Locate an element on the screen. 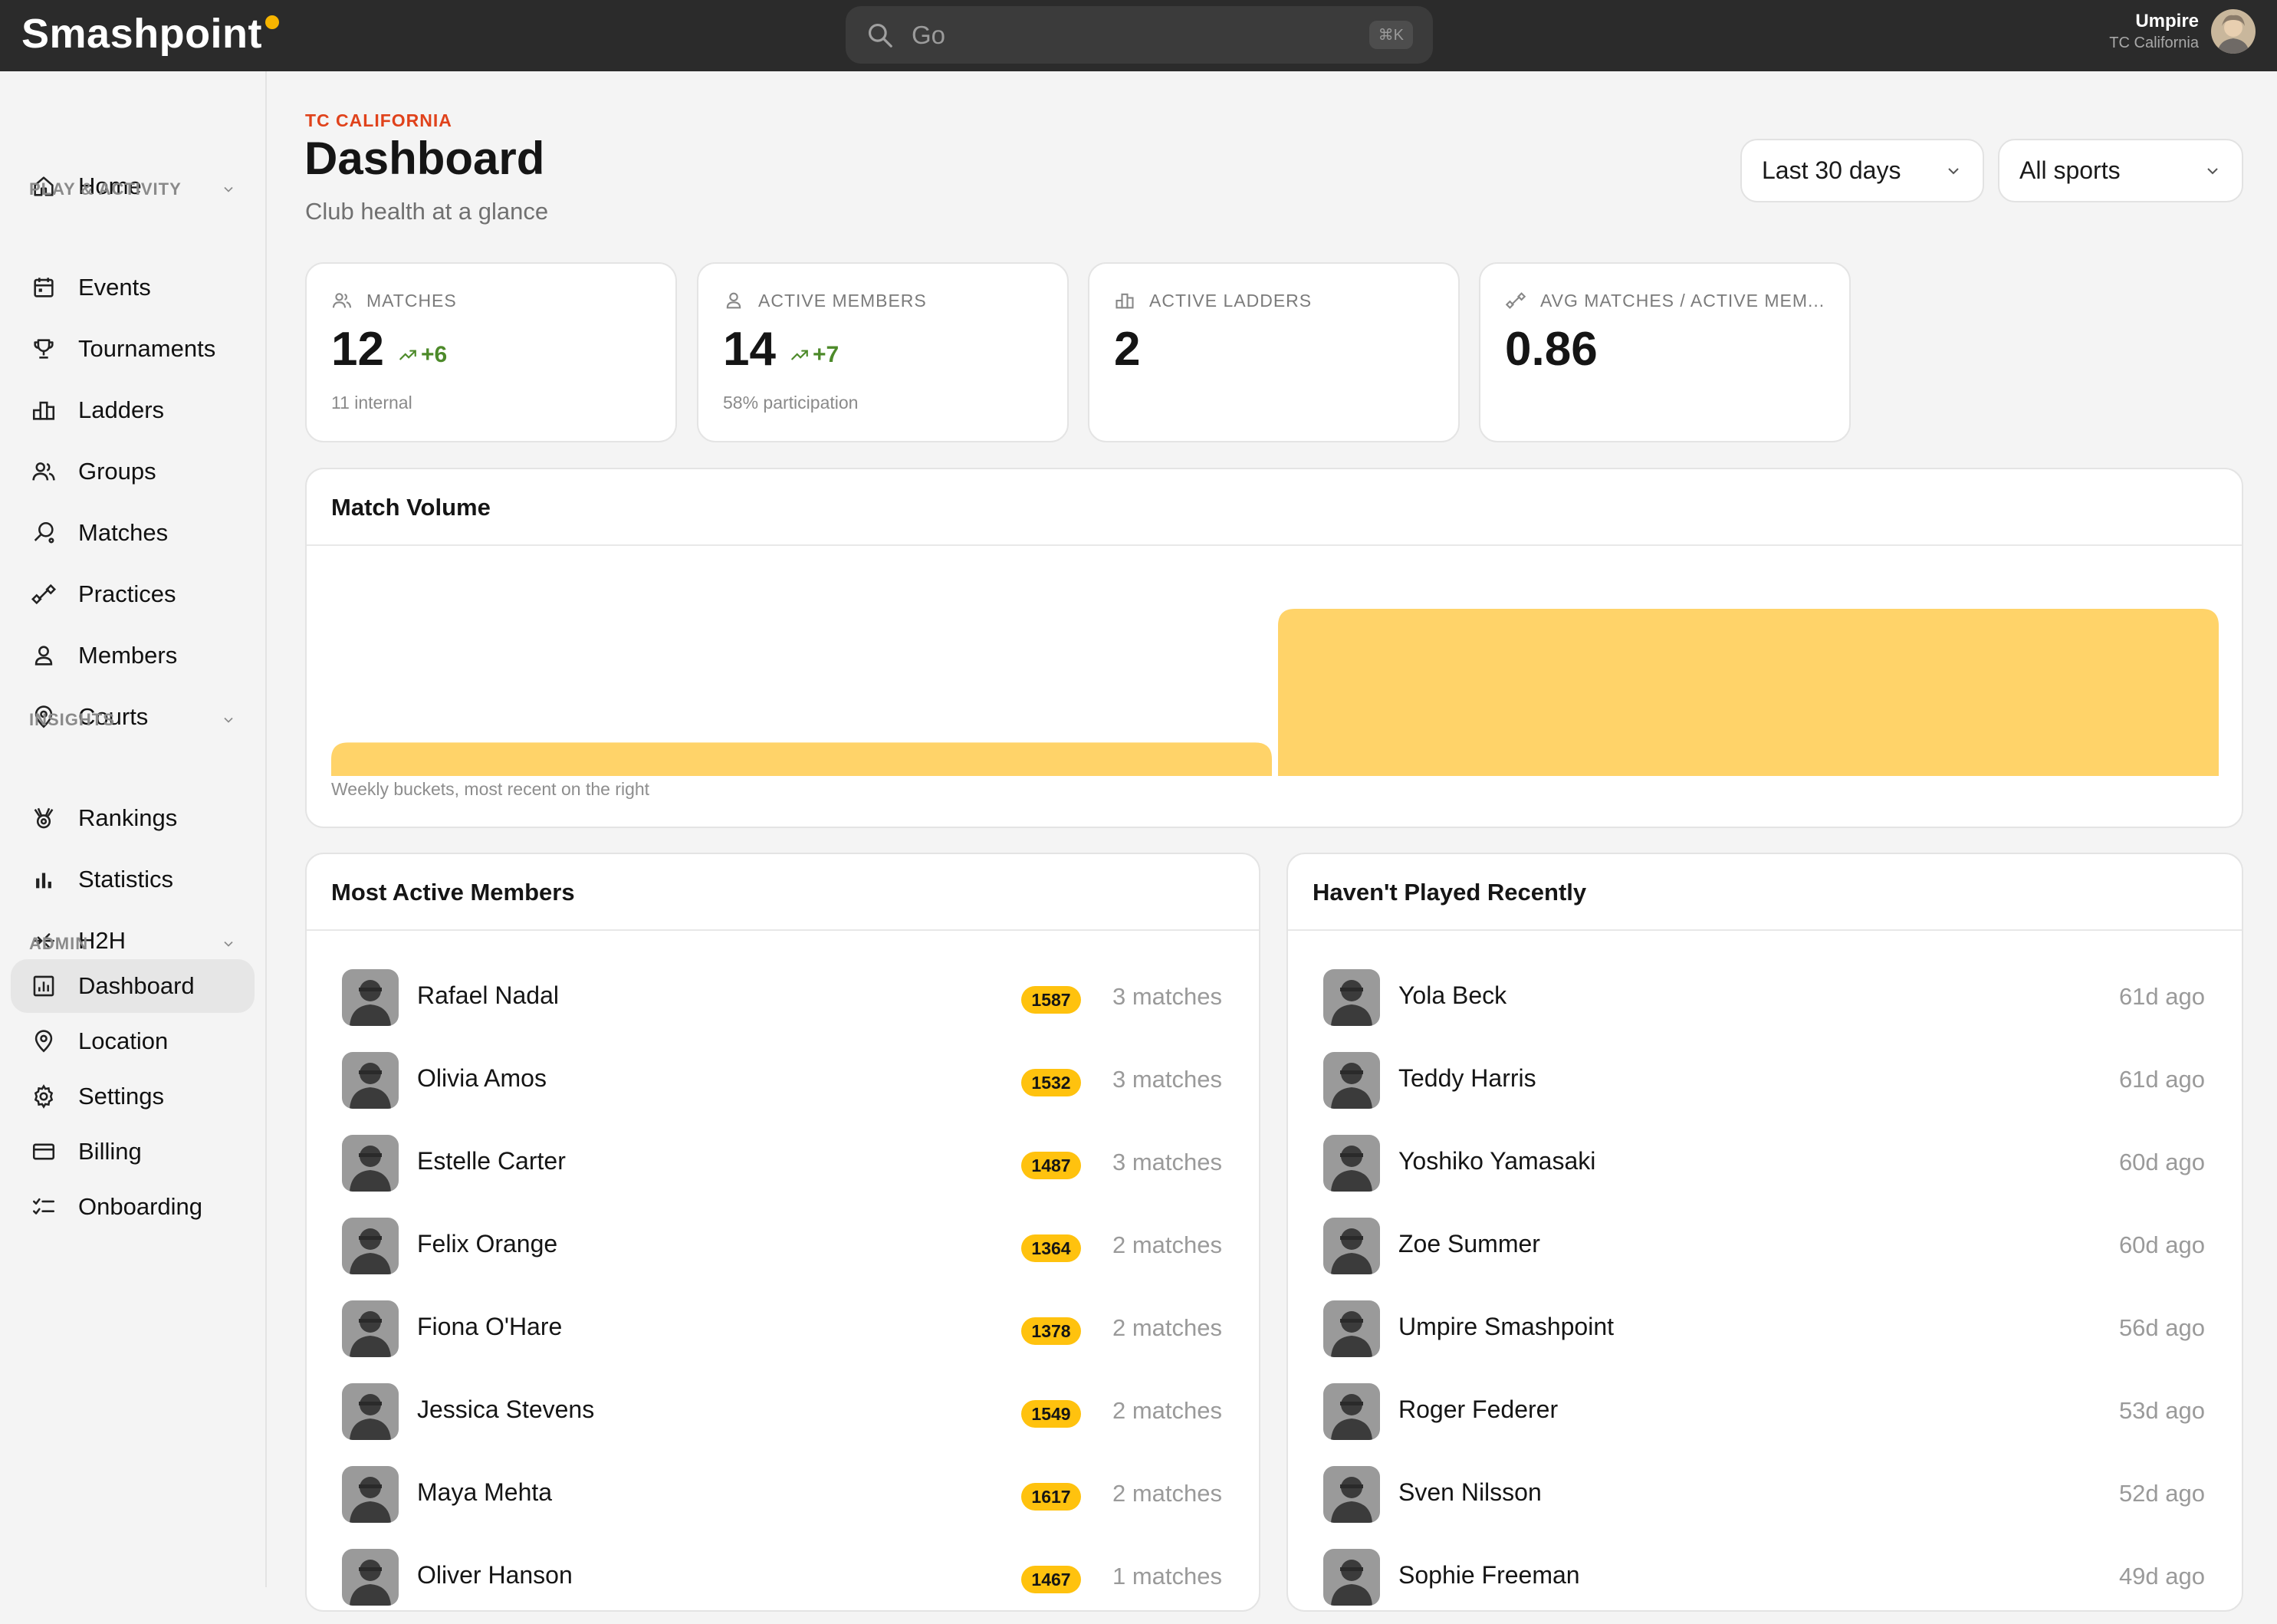  sidebar-item-location: Location is located at coordinates (133, 1041).